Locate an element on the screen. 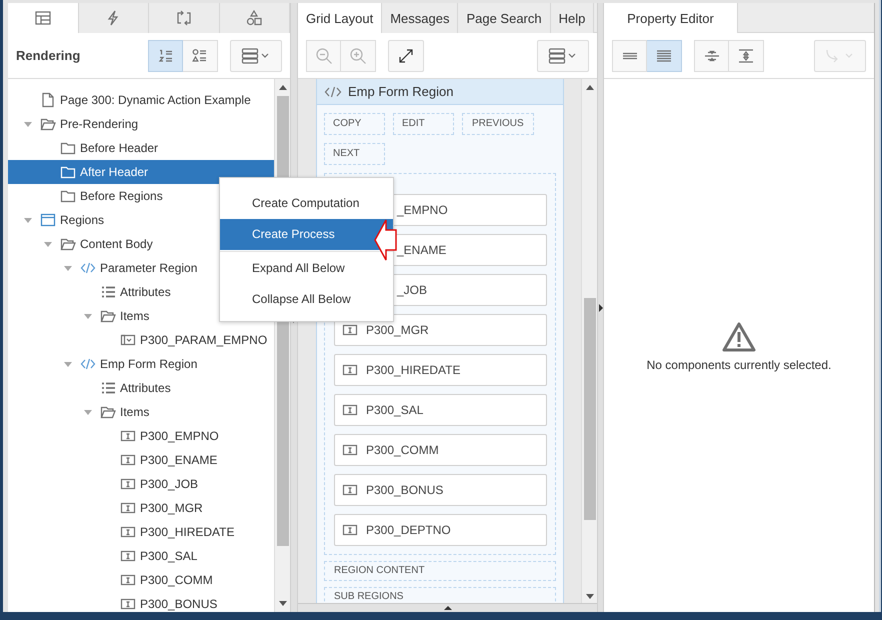 The image size is (882, 620). button-position: EDIT is located at coordinates (423, 124).